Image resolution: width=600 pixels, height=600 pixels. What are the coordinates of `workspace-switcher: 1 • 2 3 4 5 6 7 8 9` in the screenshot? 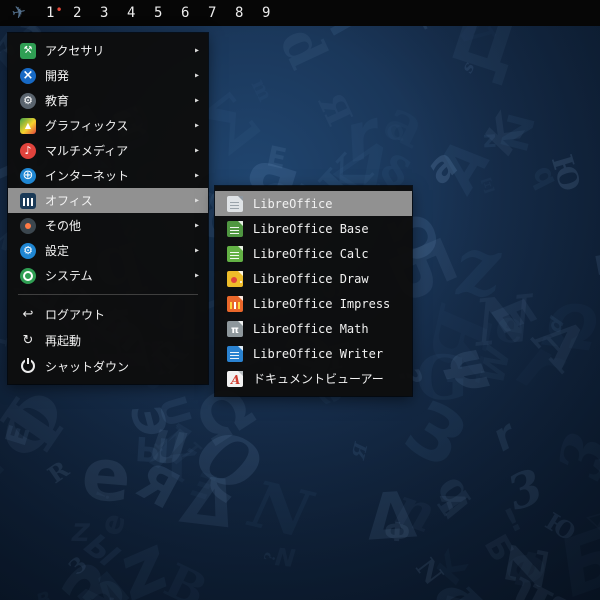 It's located at (167, 12).